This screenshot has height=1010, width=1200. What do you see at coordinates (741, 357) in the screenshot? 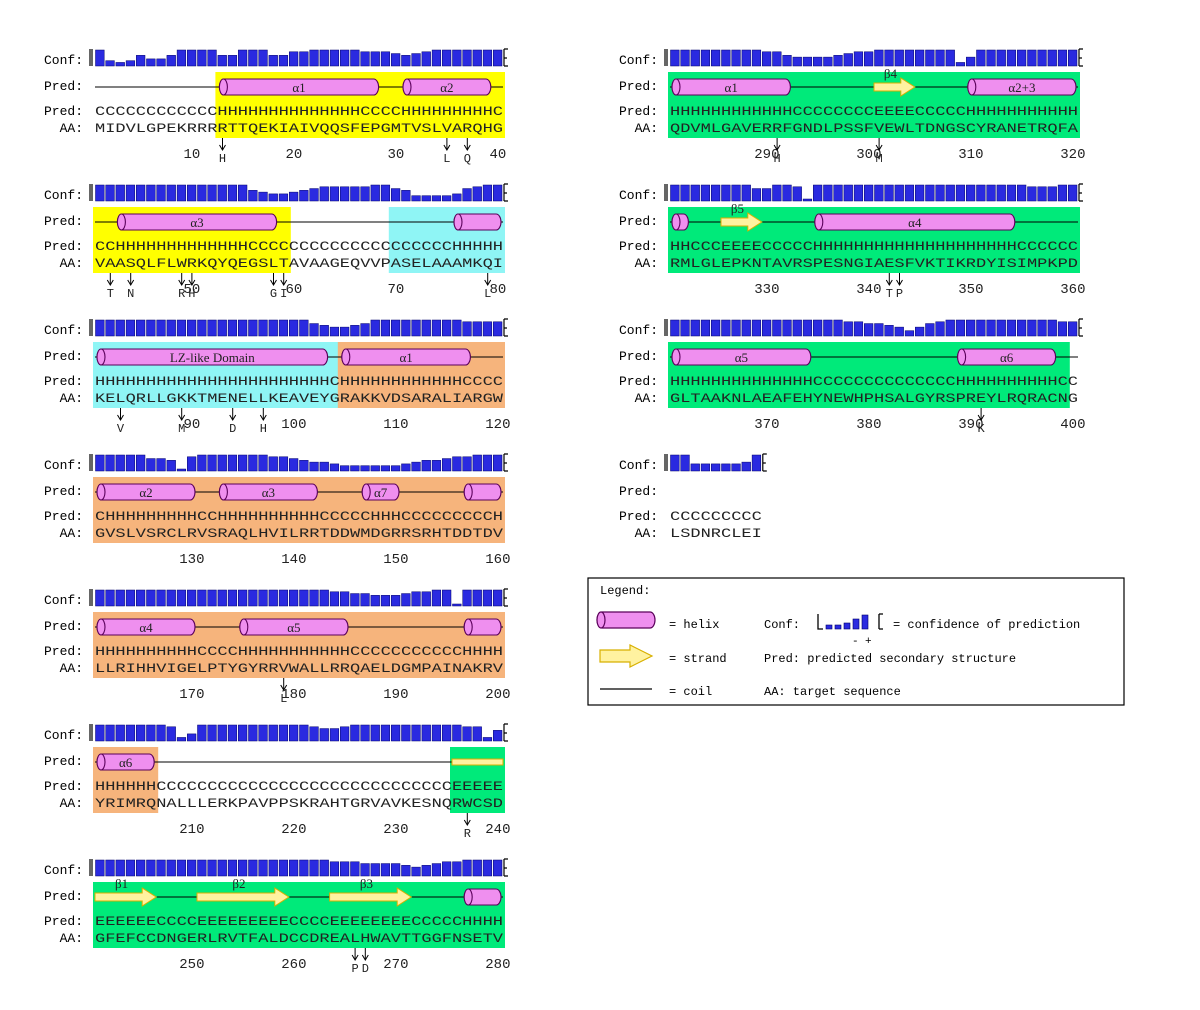
I see `helix-label: α5` at bounding box center [741, 357].